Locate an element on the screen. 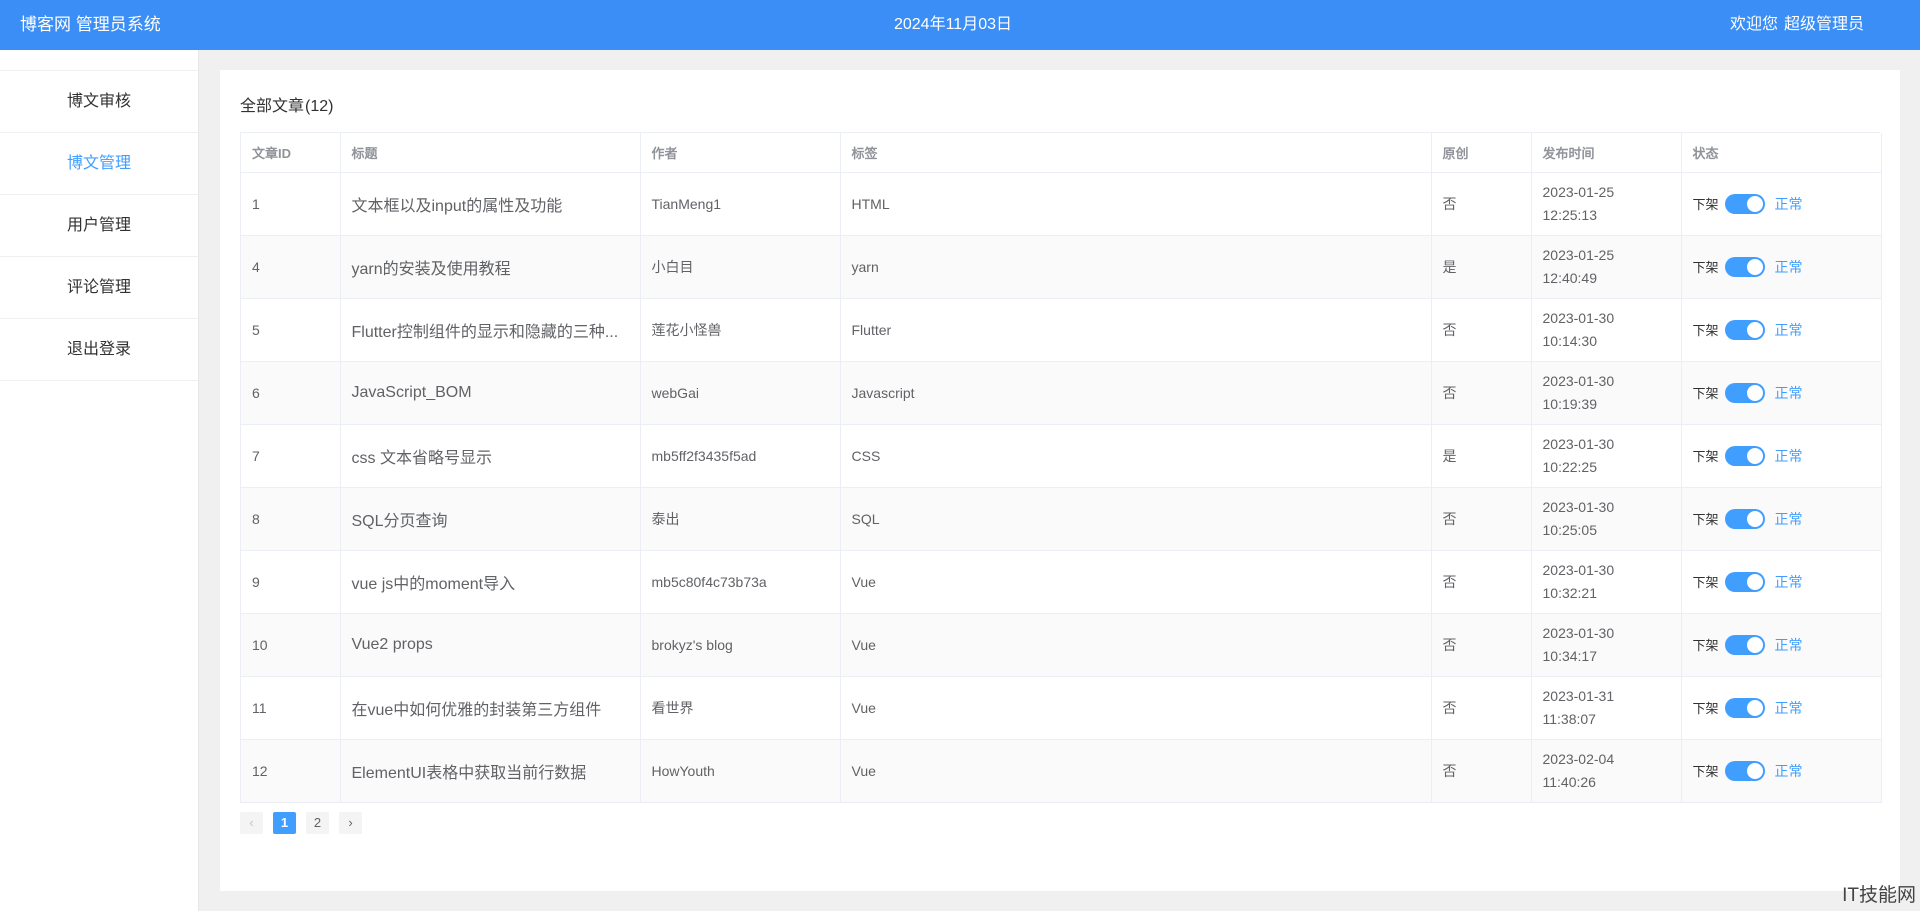 The height and width of the screenshot is (911, 1920). welcome-label: 欢迎您 is located at coordinates (1753, 24).